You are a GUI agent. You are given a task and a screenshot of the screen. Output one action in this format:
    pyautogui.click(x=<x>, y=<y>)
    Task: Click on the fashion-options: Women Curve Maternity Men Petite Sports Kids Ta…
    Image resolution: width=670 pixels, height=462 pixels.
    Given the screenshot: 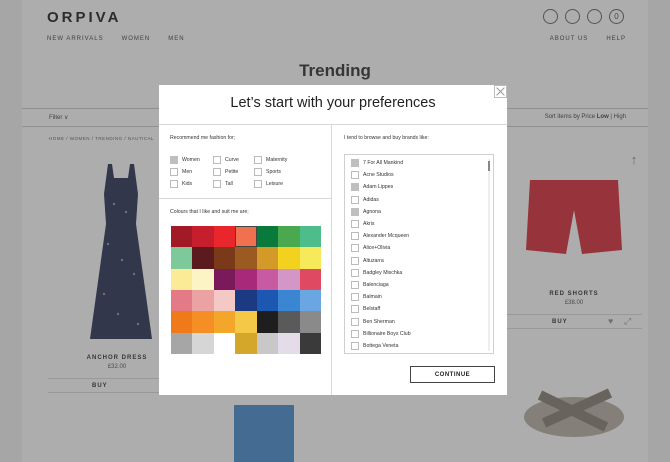 What is the action you would take?
    pyautogui.click(x=237, y=171)
    